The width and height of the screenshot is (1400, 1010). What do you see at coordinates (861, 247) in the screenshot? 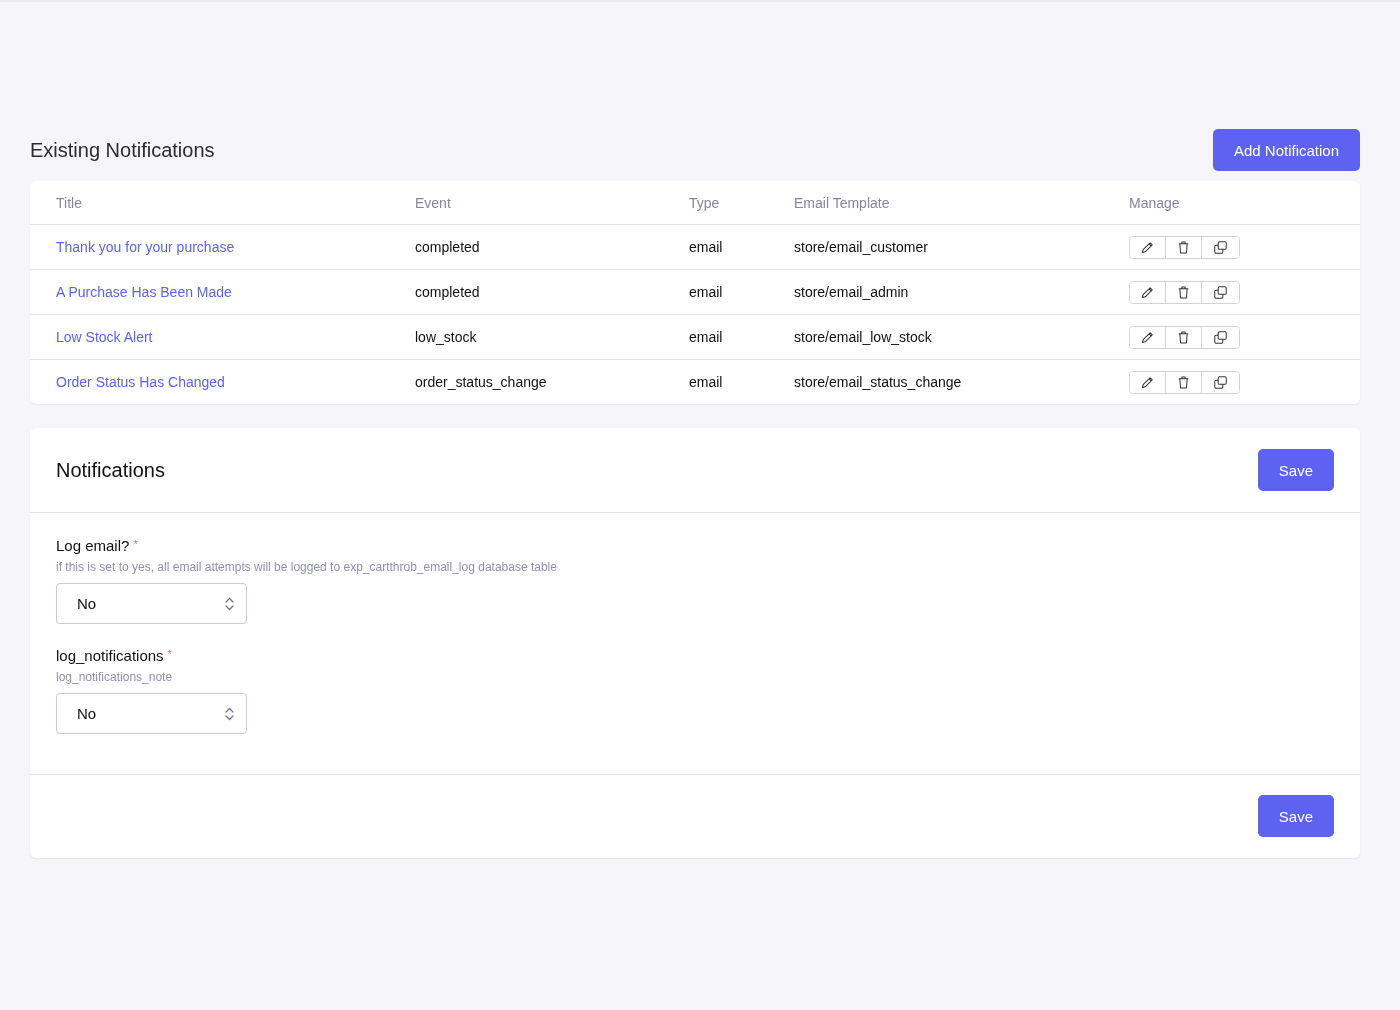
I see `template-cell: store/email_customer` at bounding box center [861, 247].